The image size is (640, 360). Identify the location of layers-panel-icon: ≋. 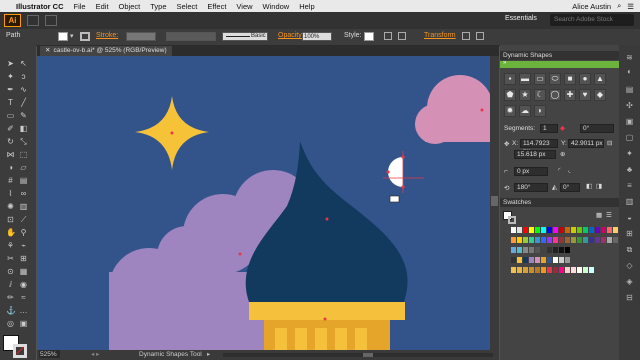
(629, 57).